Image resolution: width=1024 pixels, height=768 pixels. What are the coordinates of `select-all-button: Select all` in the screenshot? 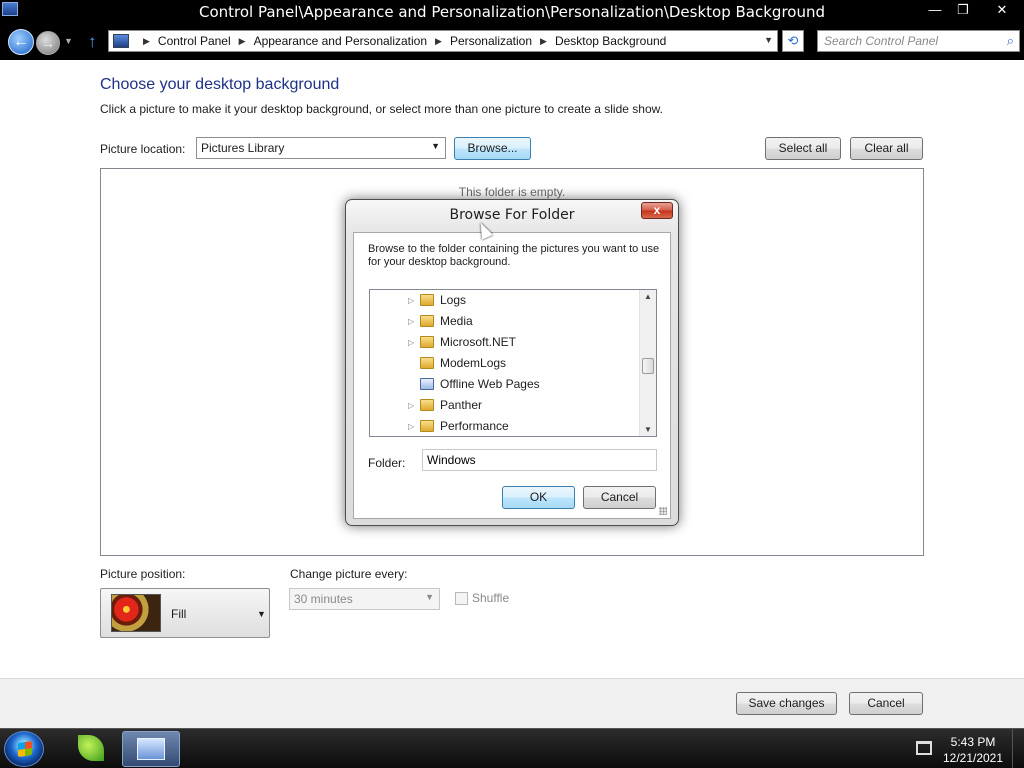 It's located at (803, 148).